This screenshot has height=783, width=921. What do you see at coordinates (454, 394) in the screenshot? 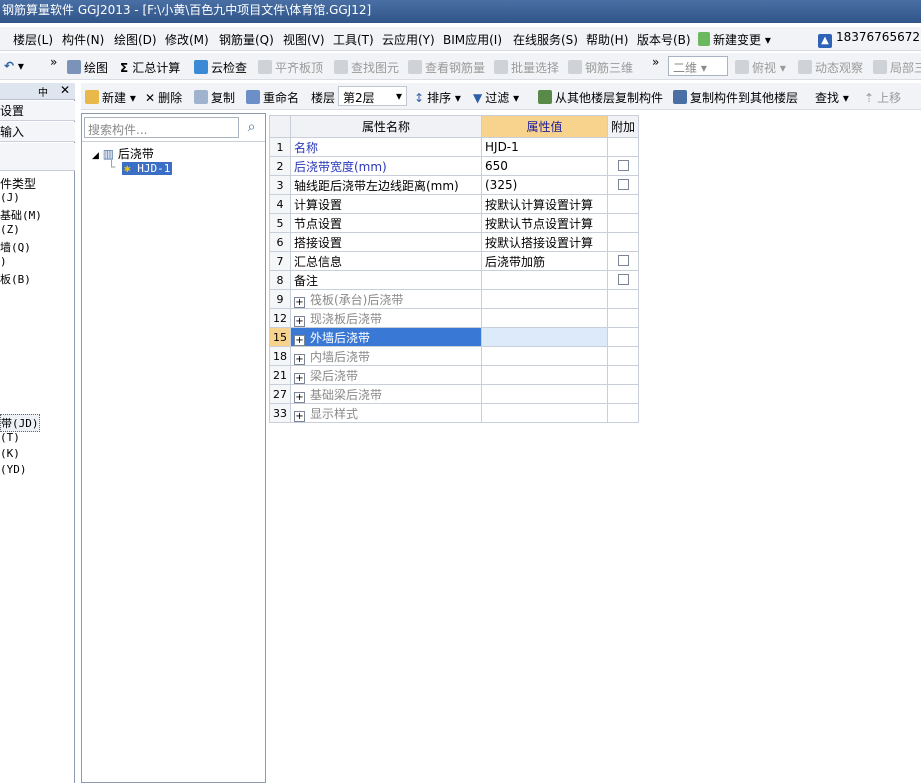
I see `table-row: 27 + 基础梁后浇带` at bounding box center [454, 394].